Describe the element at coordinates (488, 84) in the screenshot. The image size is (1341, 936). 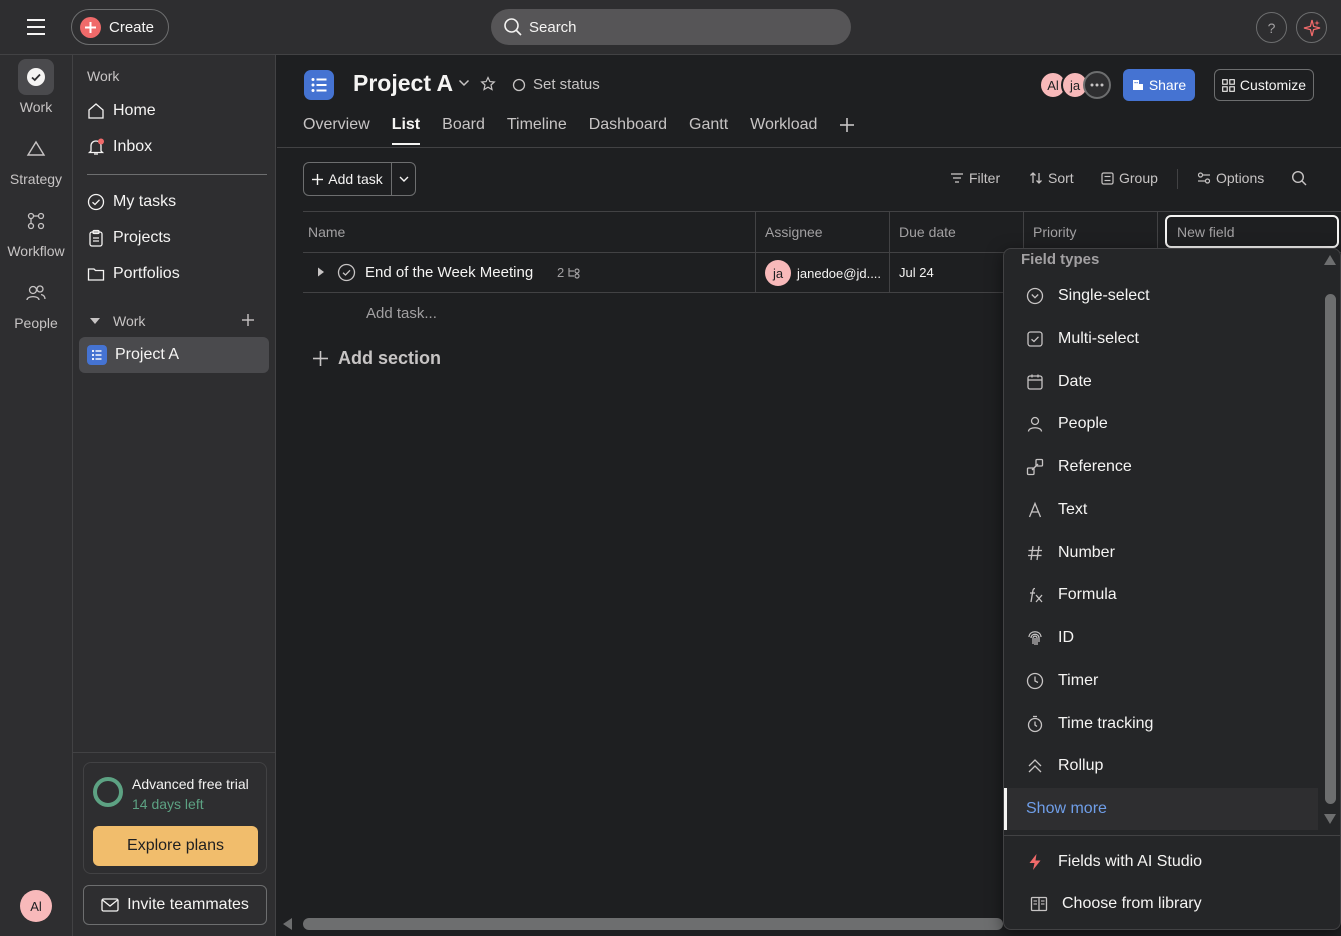
I see `star-icon` at that location.